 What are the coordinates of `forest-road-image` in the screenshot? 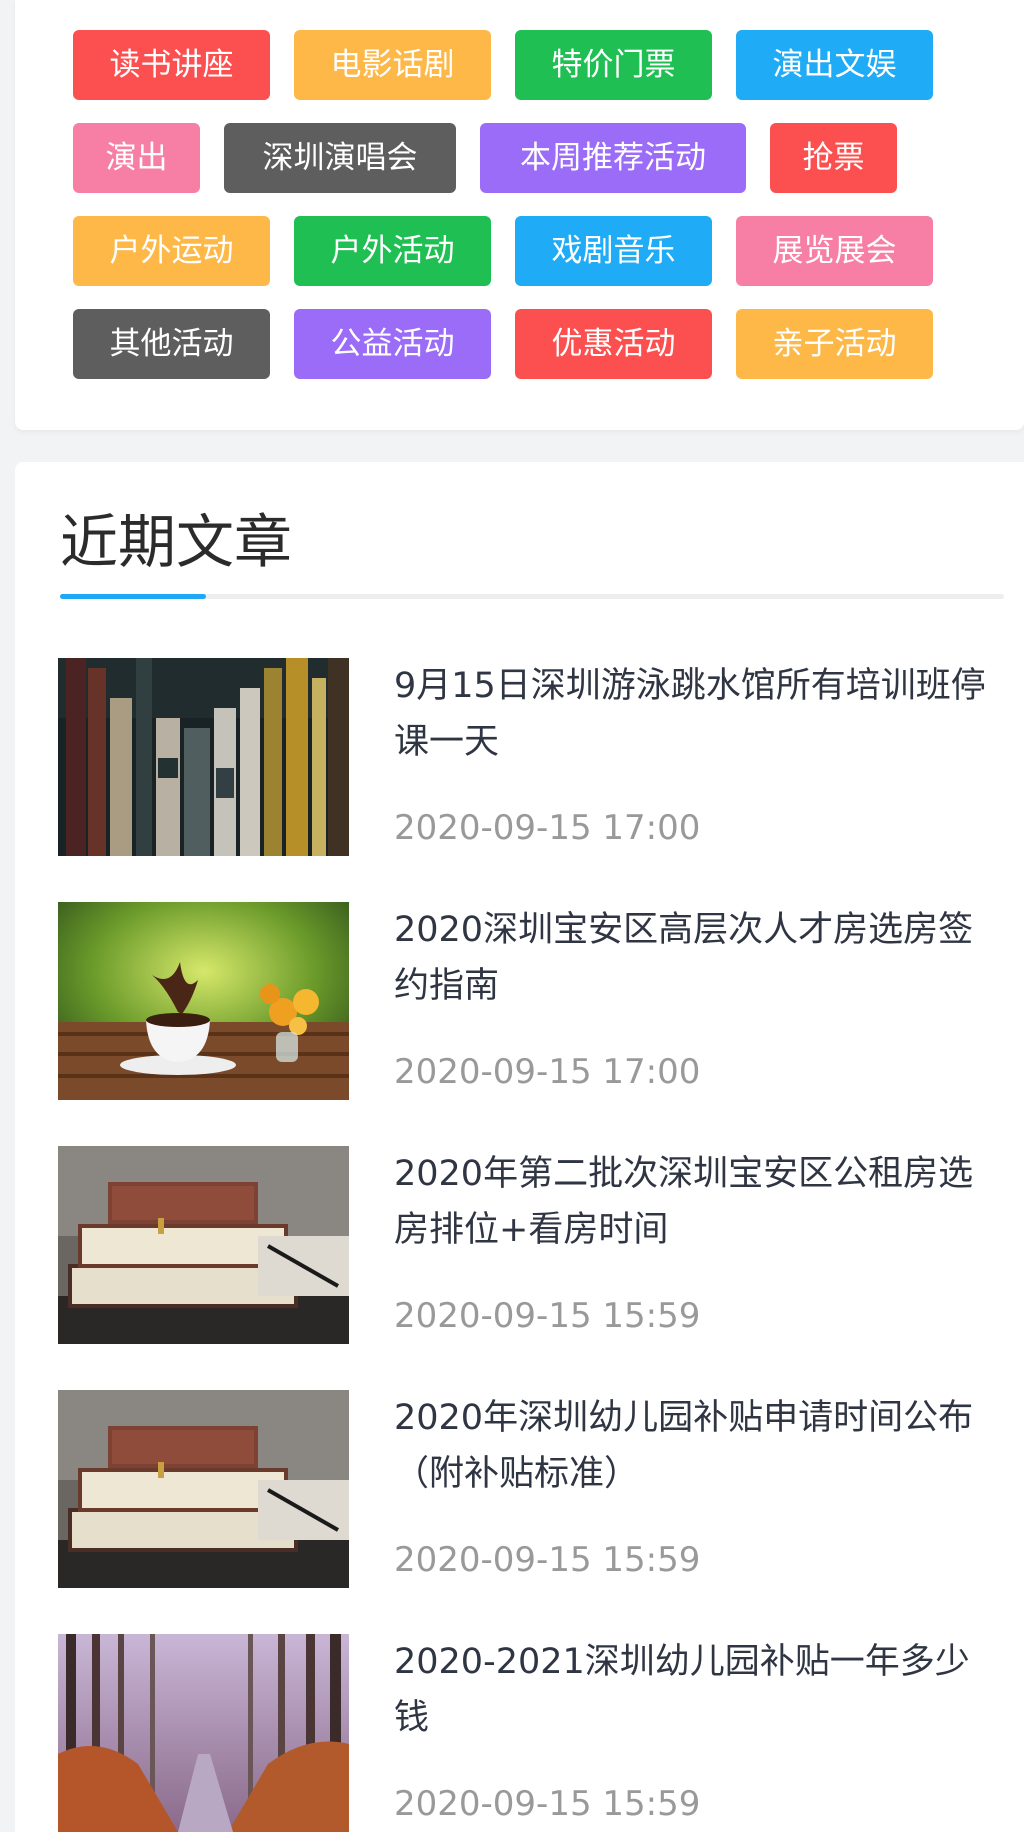 It's located at (203, 1733).